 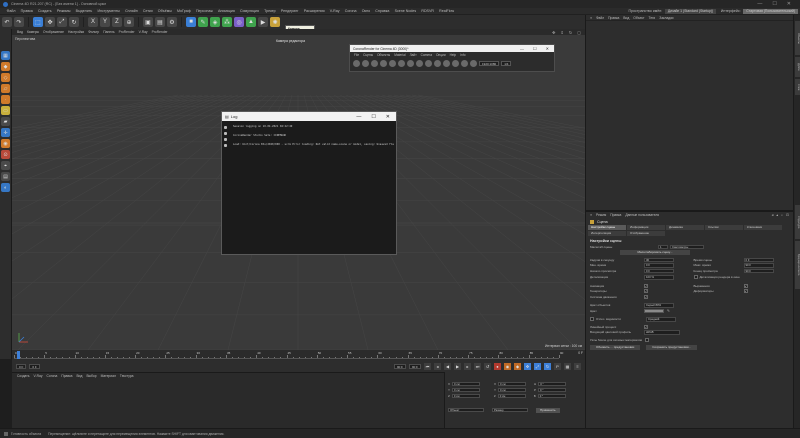 What do you see at coordinates (356, 63) in the screenshot?
I see `corona-render-icon` at bounding box center [356, 63].